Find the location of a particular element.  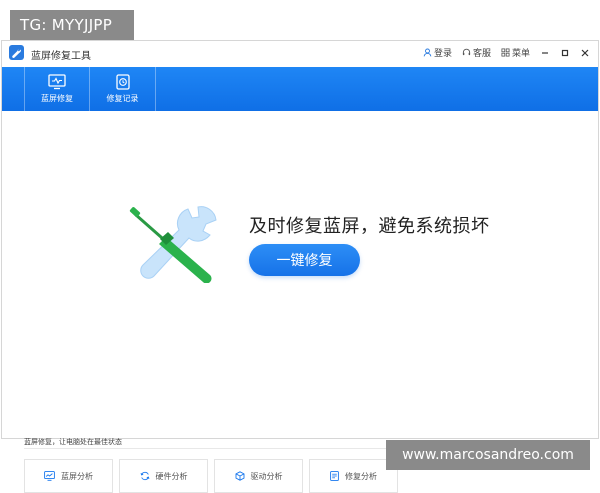

tab-bluescreen-repair-label: 蓝屏修复 is located at coordinates (57, 98).